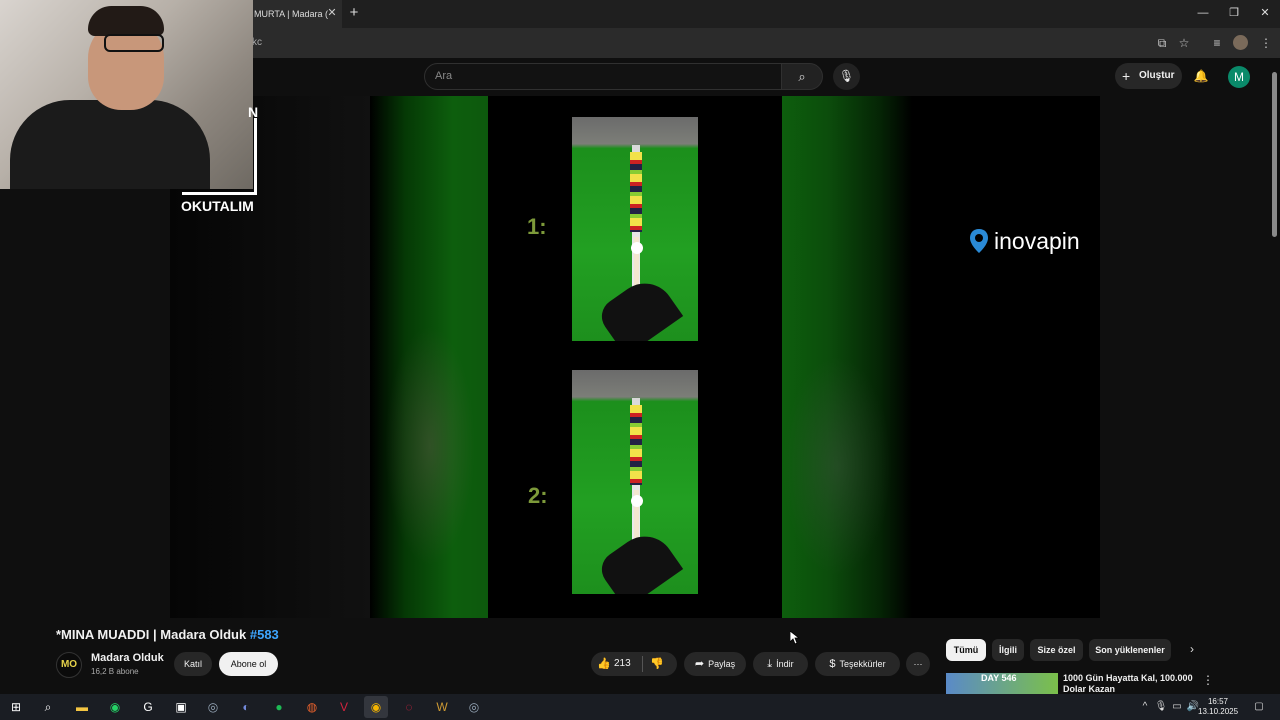 This screenshot has width=1280, height=720. I want to click on bookmark-star-icon: ☆, so click(1184, 43).